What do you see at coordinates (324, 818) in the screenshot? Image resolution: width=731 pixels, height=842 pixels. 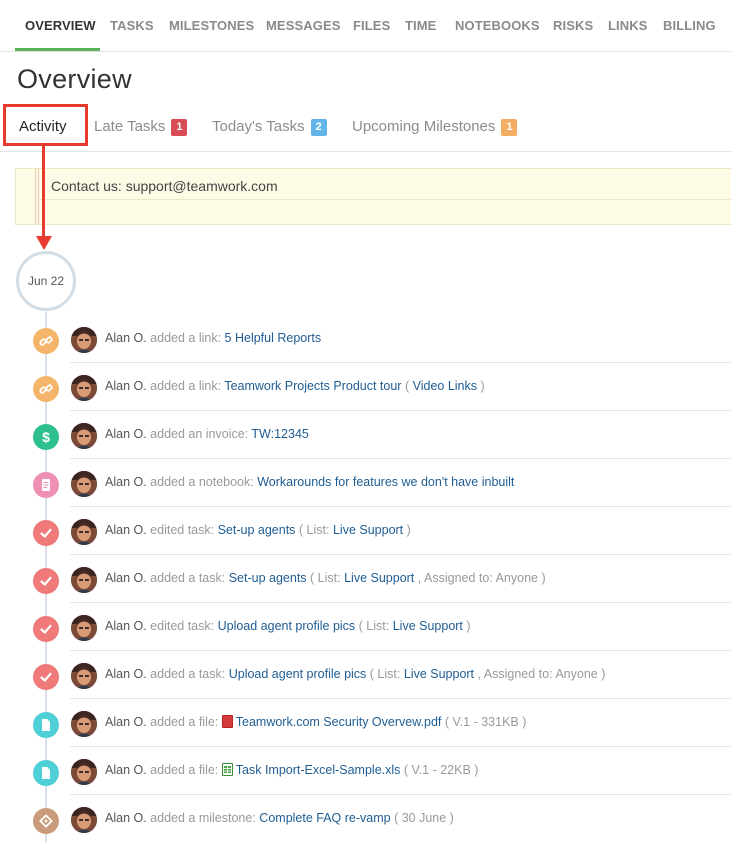 I see `activity-target-link: Complete FAQ re-vamp` at bounding box center [324, 818].